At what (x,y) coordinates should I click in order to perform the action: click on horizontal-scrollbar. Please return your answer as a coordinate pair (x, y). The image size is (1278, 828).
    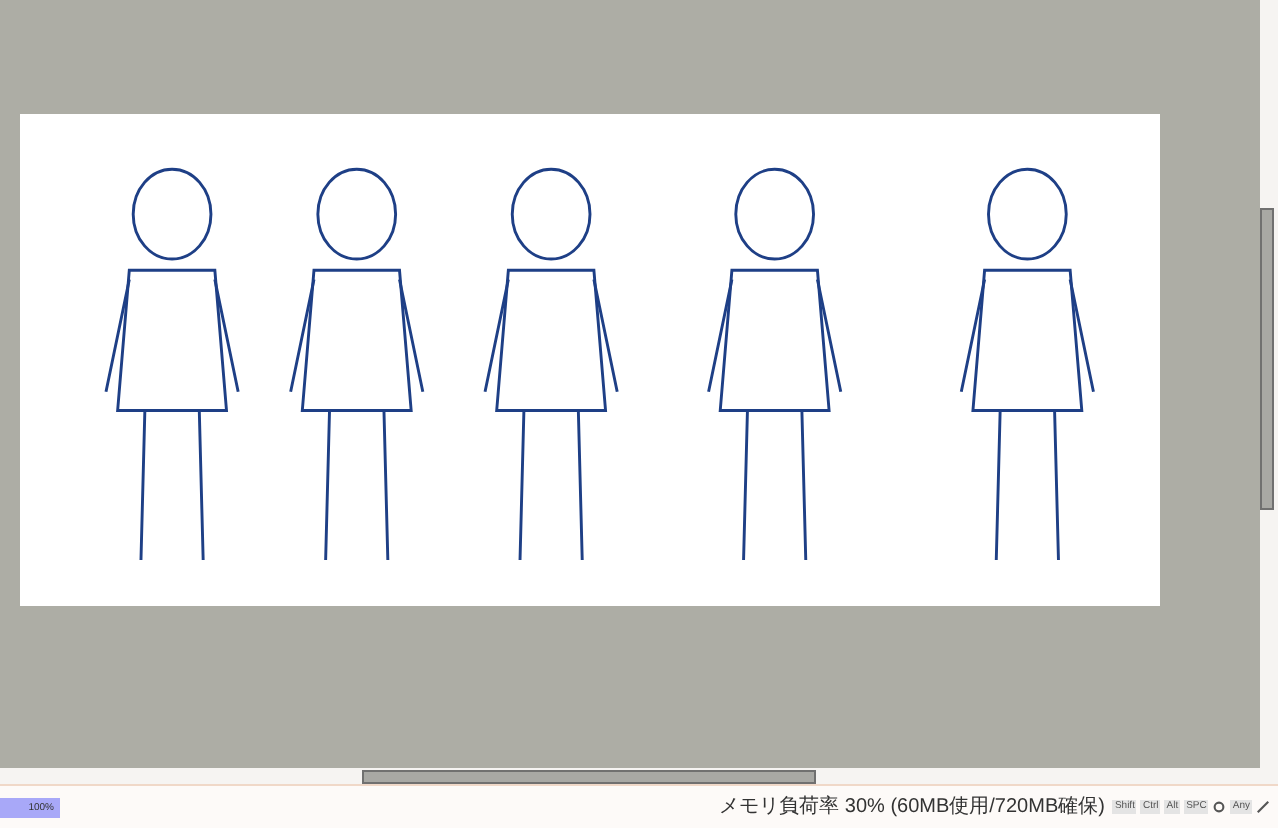
    Looking at the image, I should click on (630, 776).